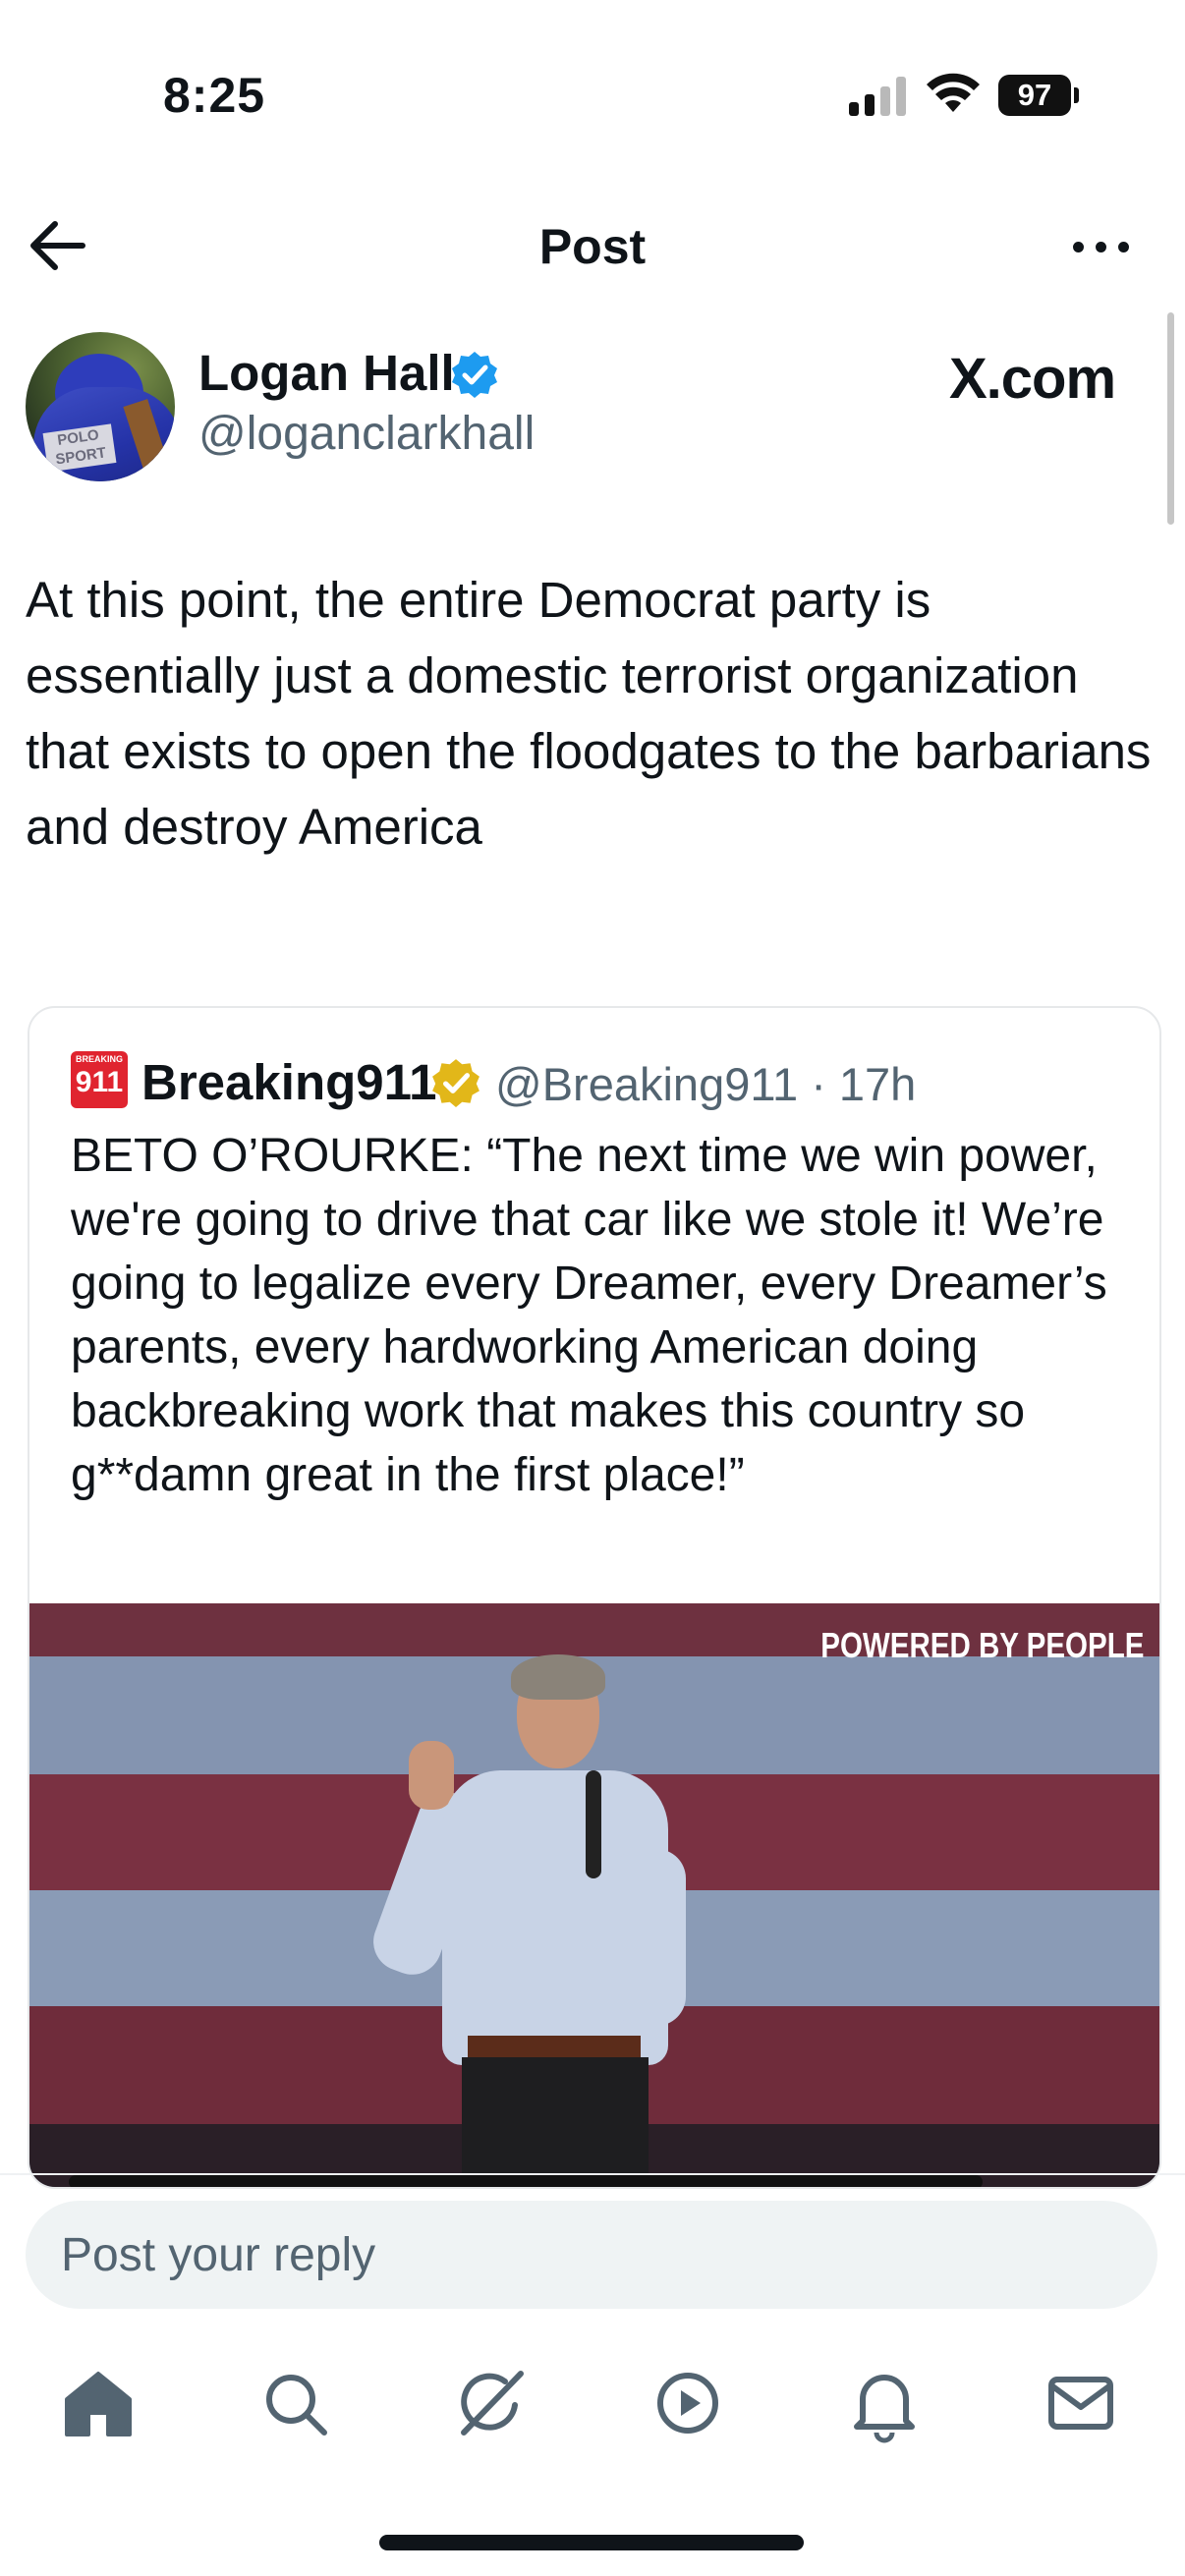  Describe the element at coordinates (592, 2174) in the screenshot. I see `divider` at that location.